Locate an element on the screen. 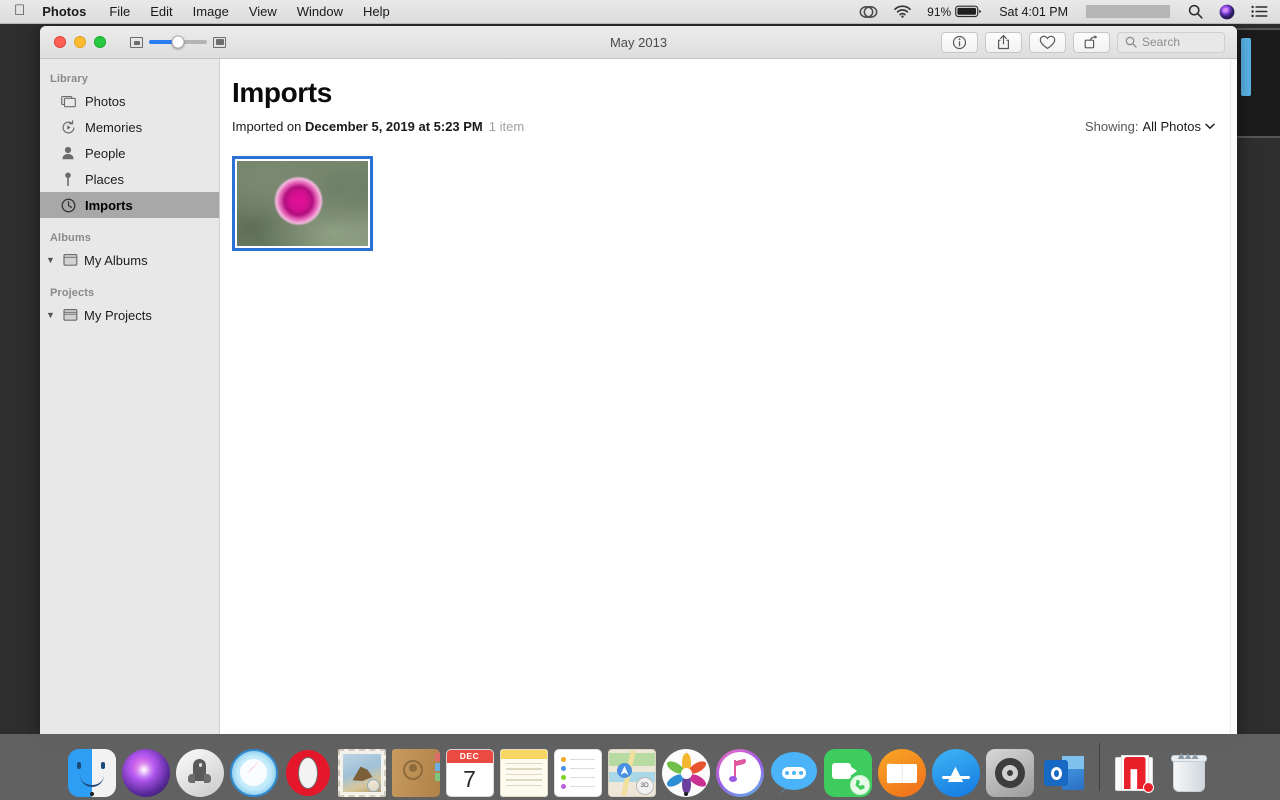  redacted-menu-item is located at coordinates (1128, 11).